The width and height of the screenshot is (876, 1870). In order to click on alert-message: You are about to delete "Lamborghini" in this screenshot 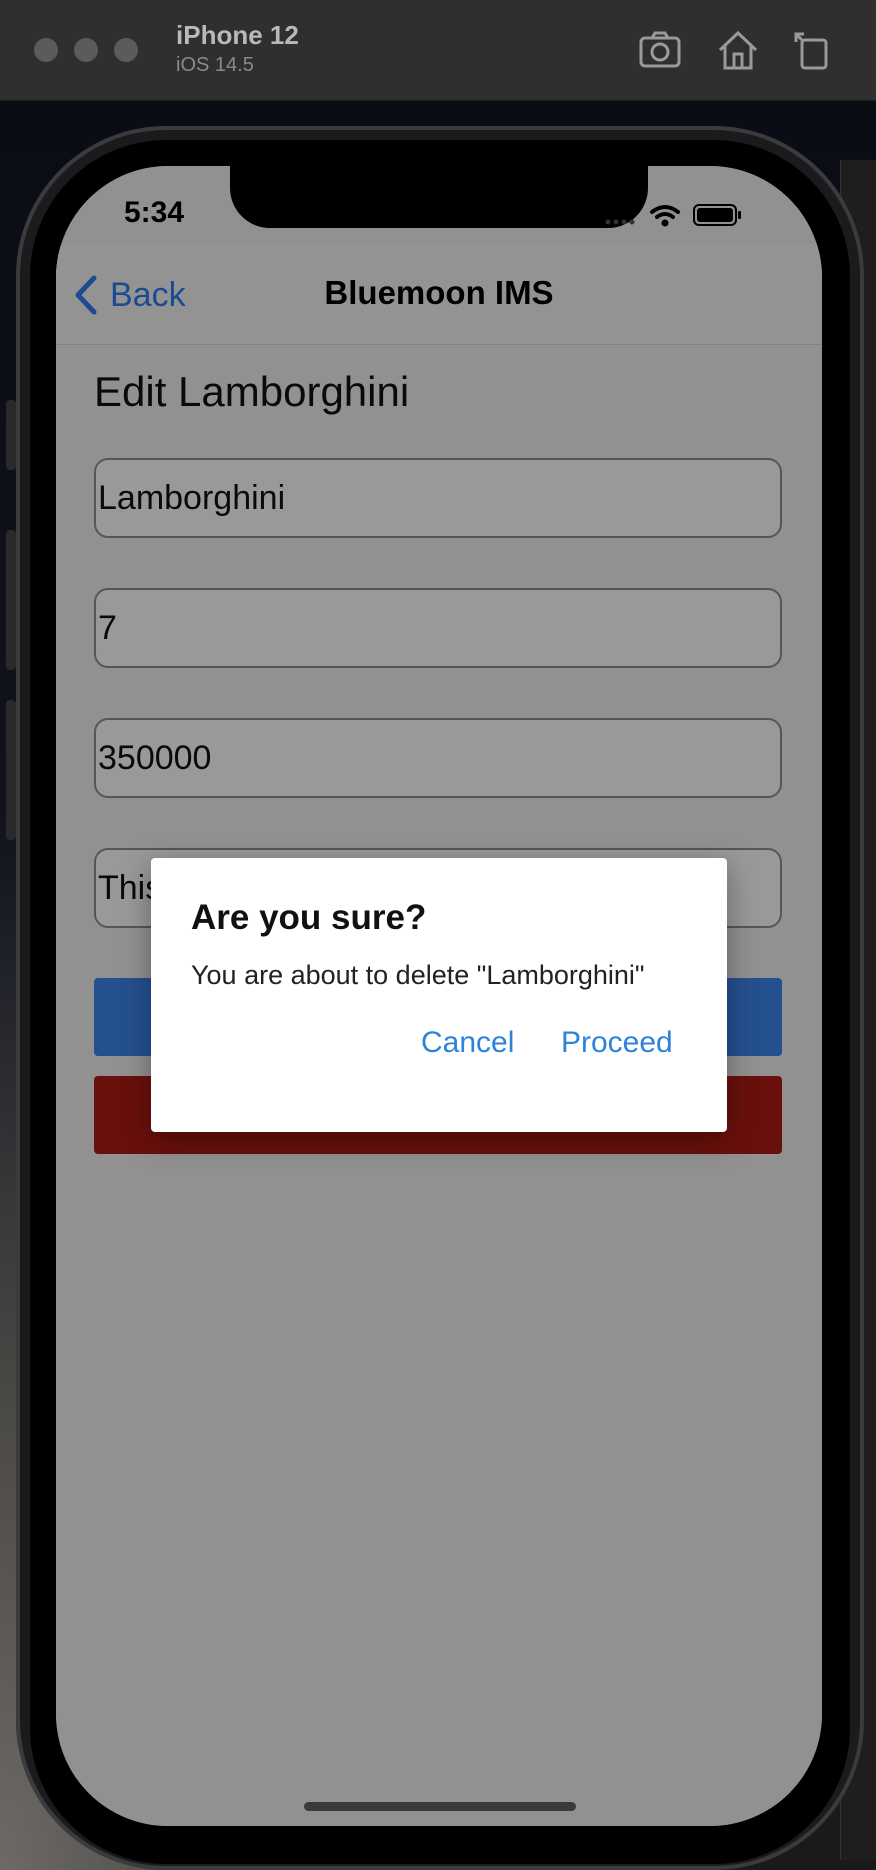, I will do `click(418, 975)`.